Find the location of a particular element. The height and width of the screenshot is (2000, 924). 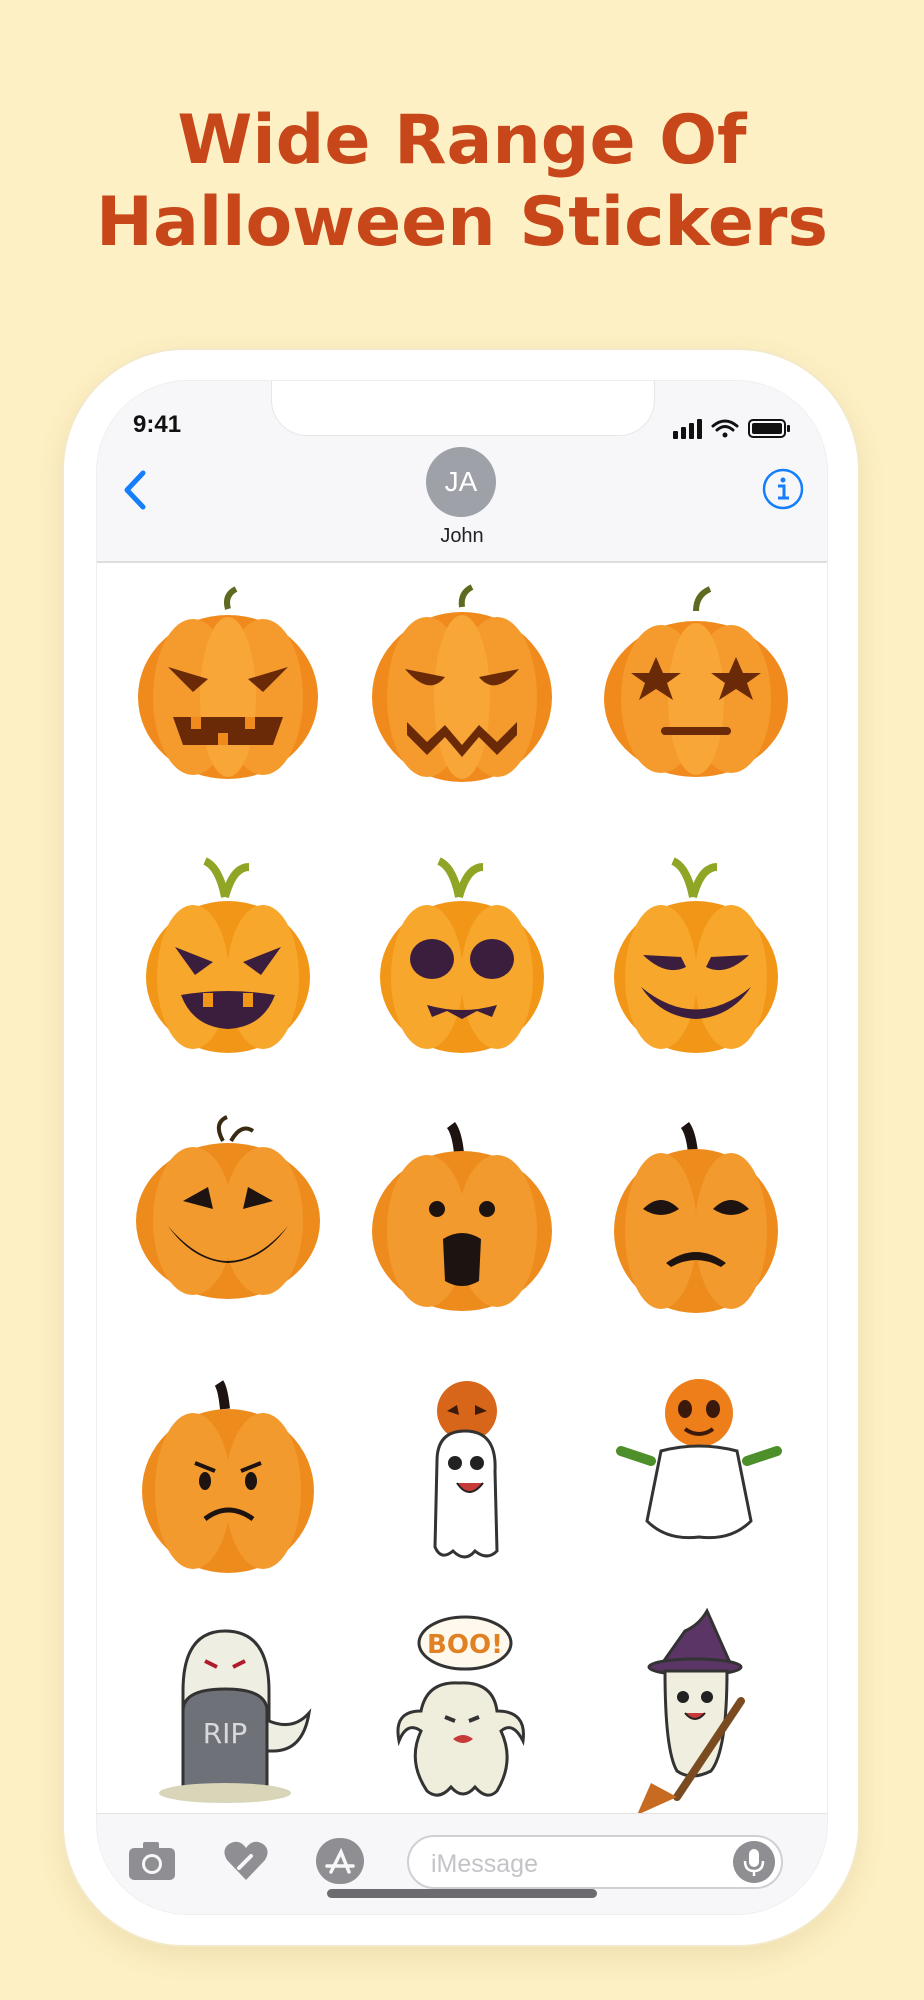

status-icons is located at coordinates (731, 429).